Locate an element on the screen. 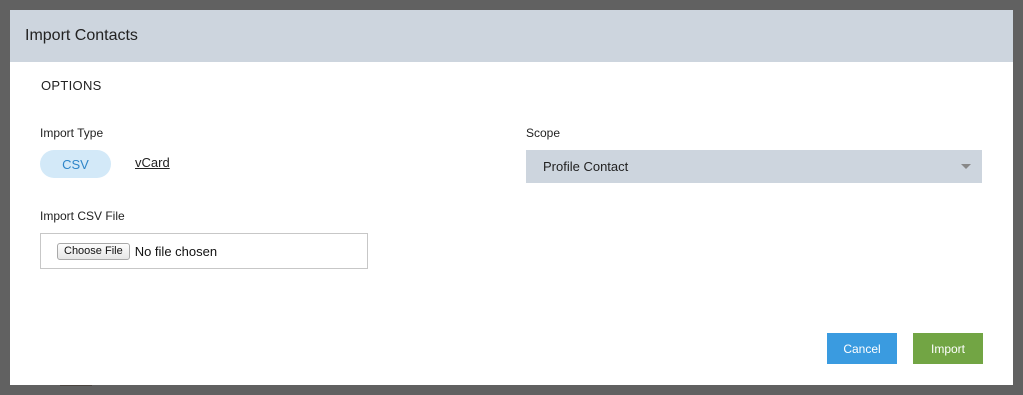  scope-selected-value: Profile Contact is located at coordinates (586, 166).